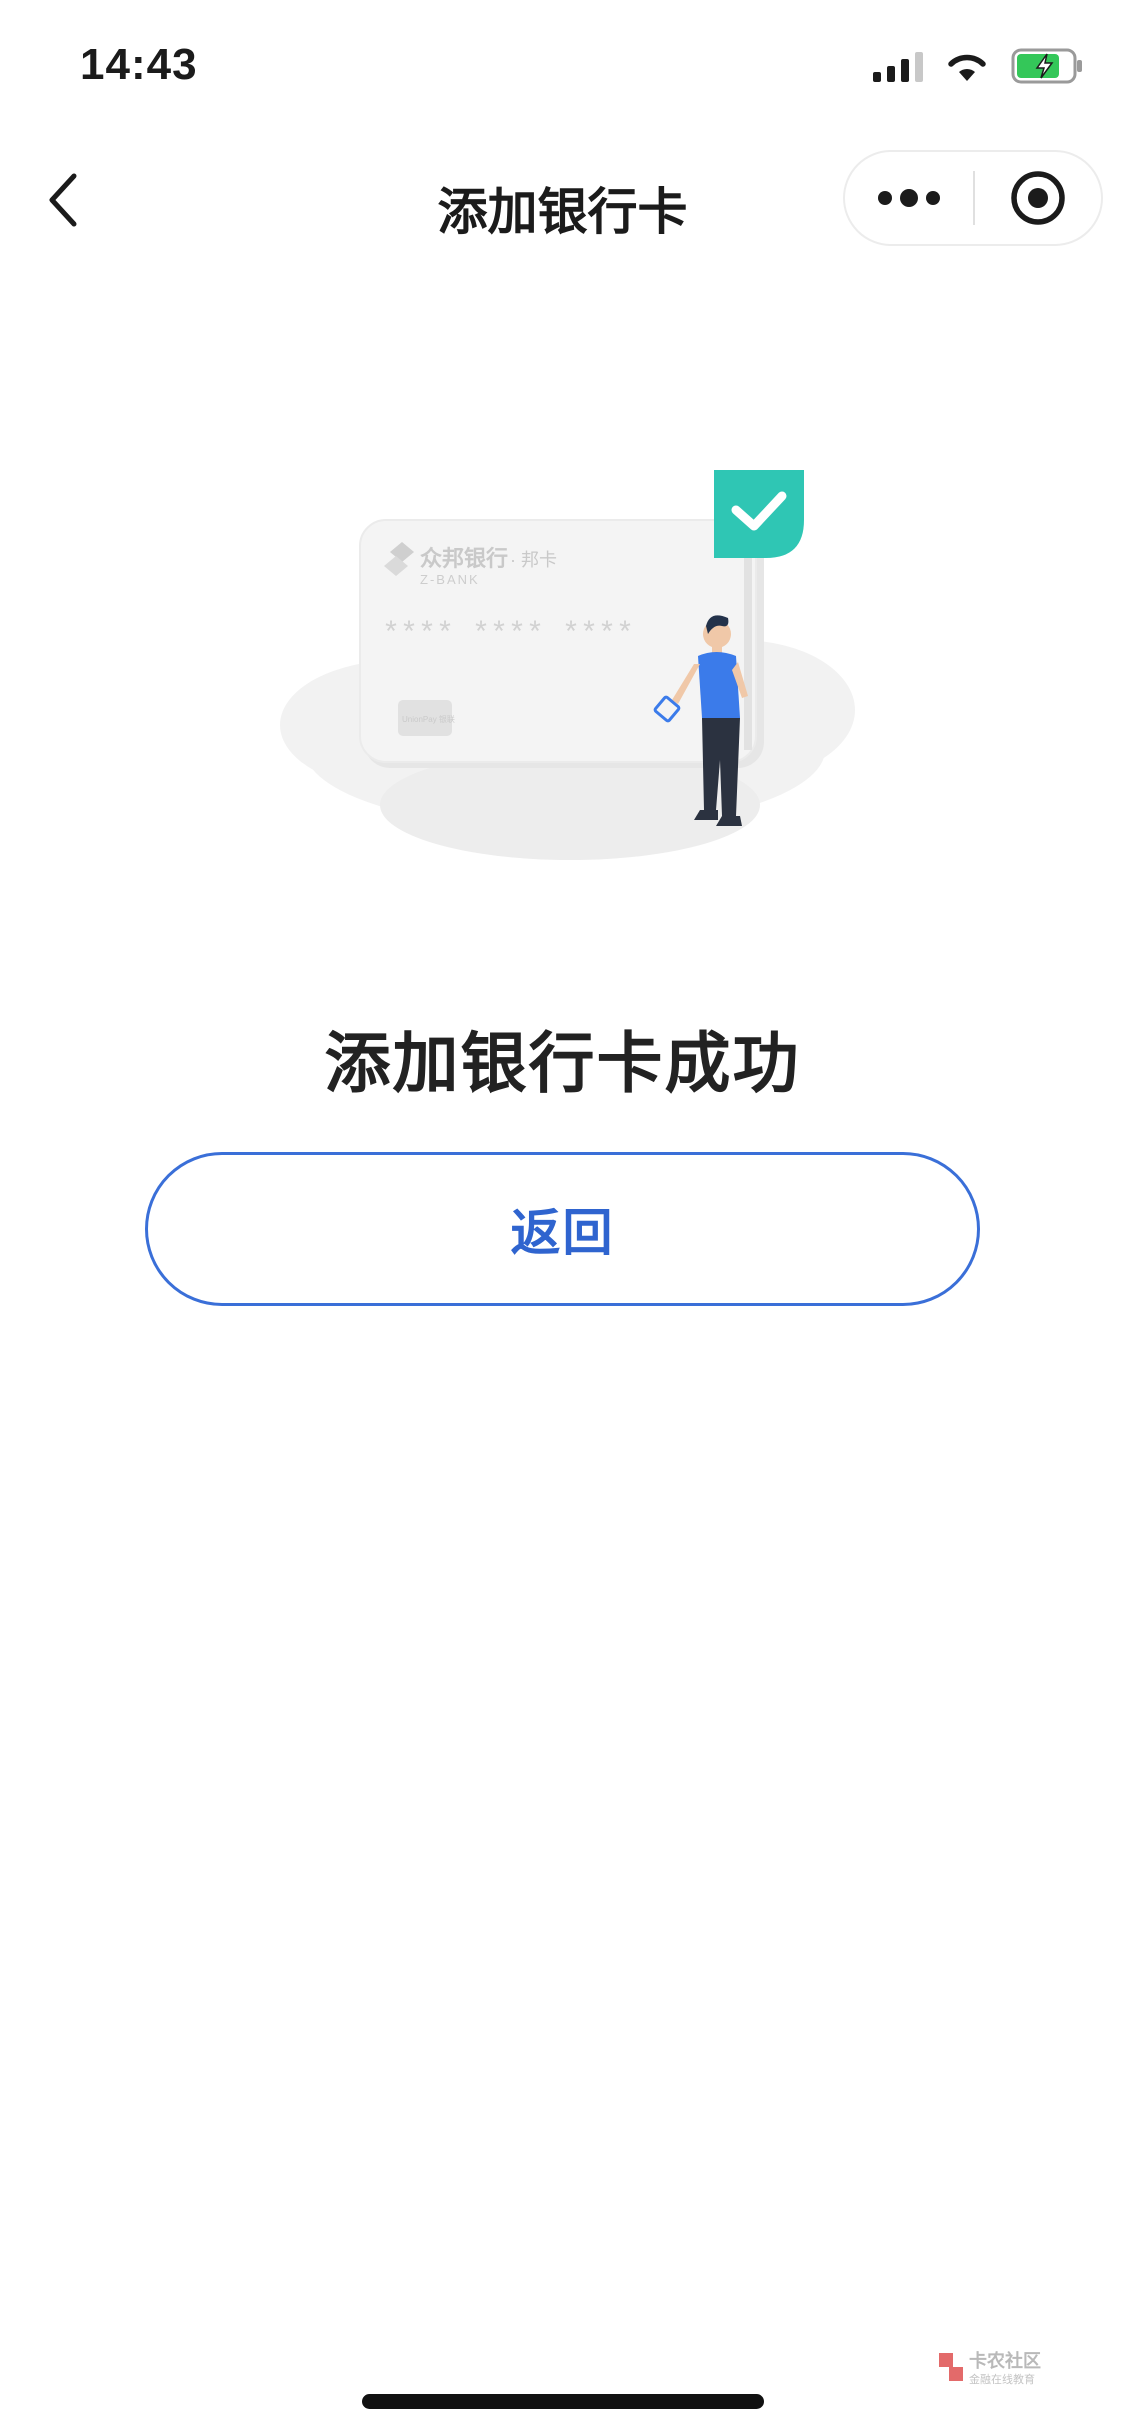  I want to click on bank-suffix: · 邦卡, so click(533, 560).